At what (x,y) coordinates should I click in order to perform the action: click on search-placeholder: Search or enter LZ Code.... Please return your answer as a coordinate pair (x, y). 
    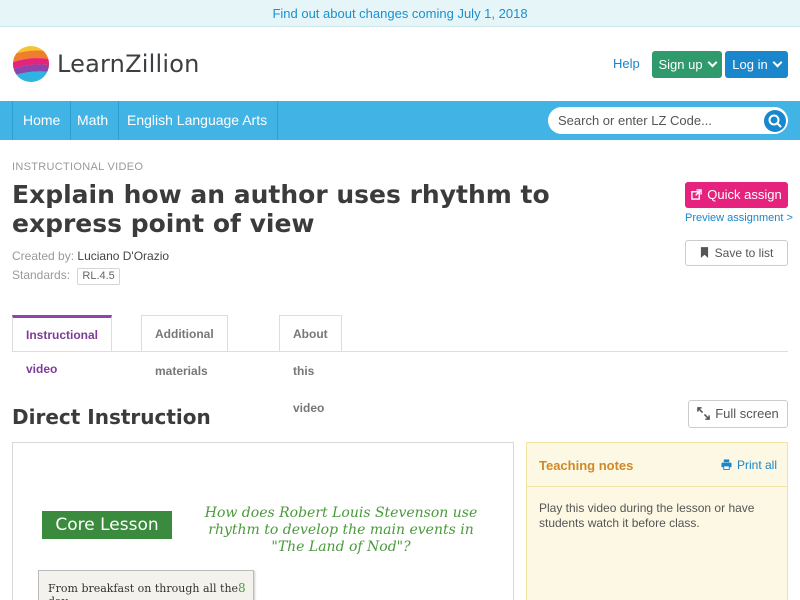
    Looking at the image, I should click on (635, 120).